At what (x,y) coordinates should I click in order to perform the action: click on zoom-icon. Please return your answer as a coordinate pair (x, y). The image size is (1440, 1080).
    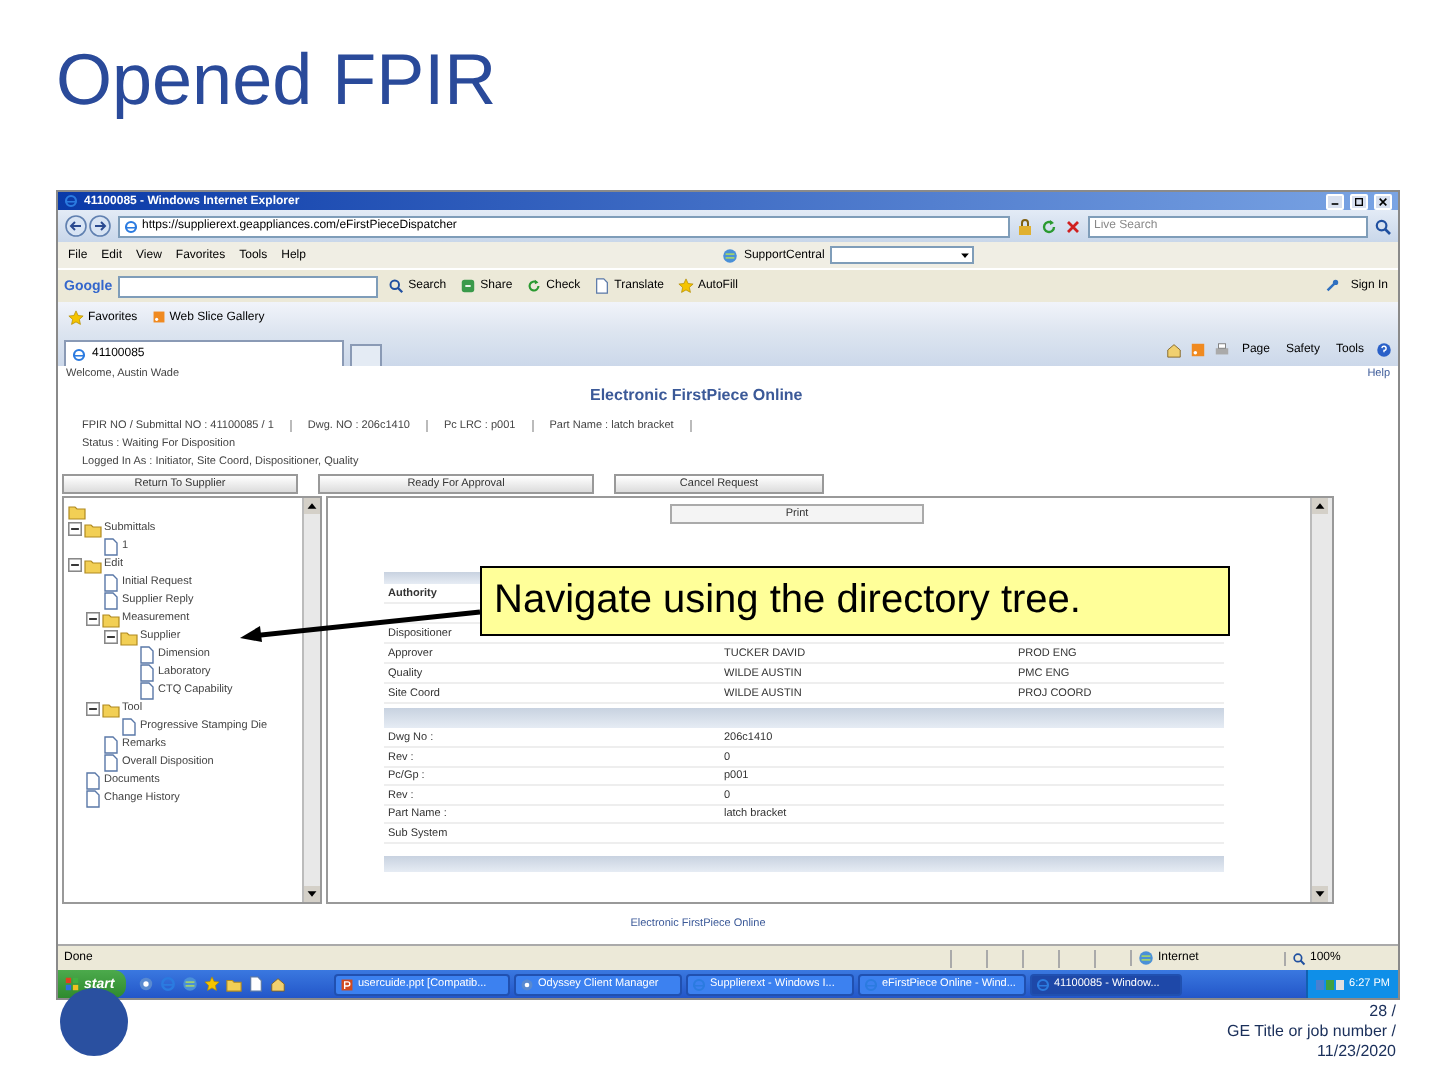
    Looking at the image, I should click on (1299, 958).